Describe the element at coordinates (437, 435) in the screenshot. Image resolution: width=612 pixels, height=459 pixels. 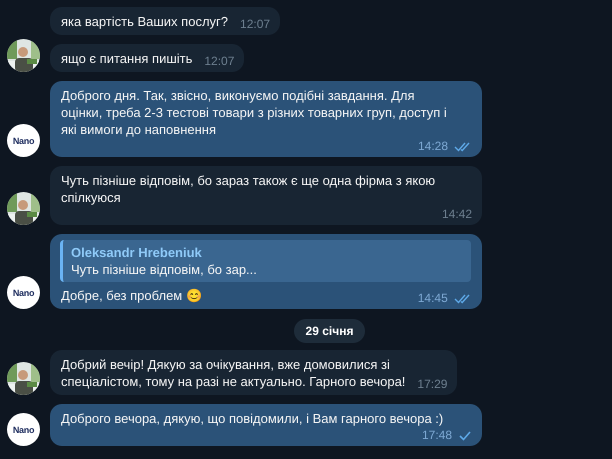
I see `message-time: 17:48` at that location.